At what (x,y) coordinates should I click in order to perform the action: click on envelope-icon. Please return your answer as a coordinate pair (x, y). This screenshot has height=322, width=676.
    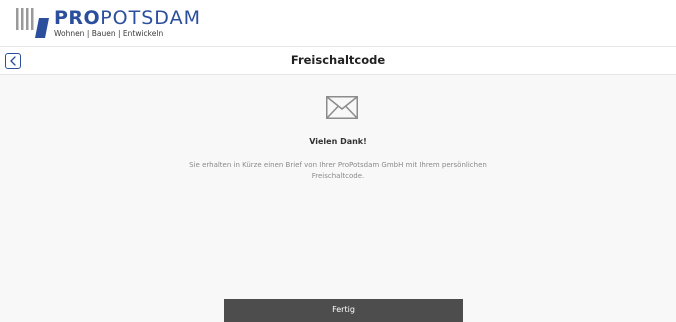
    Looking at the image, I should click on (342, 107).